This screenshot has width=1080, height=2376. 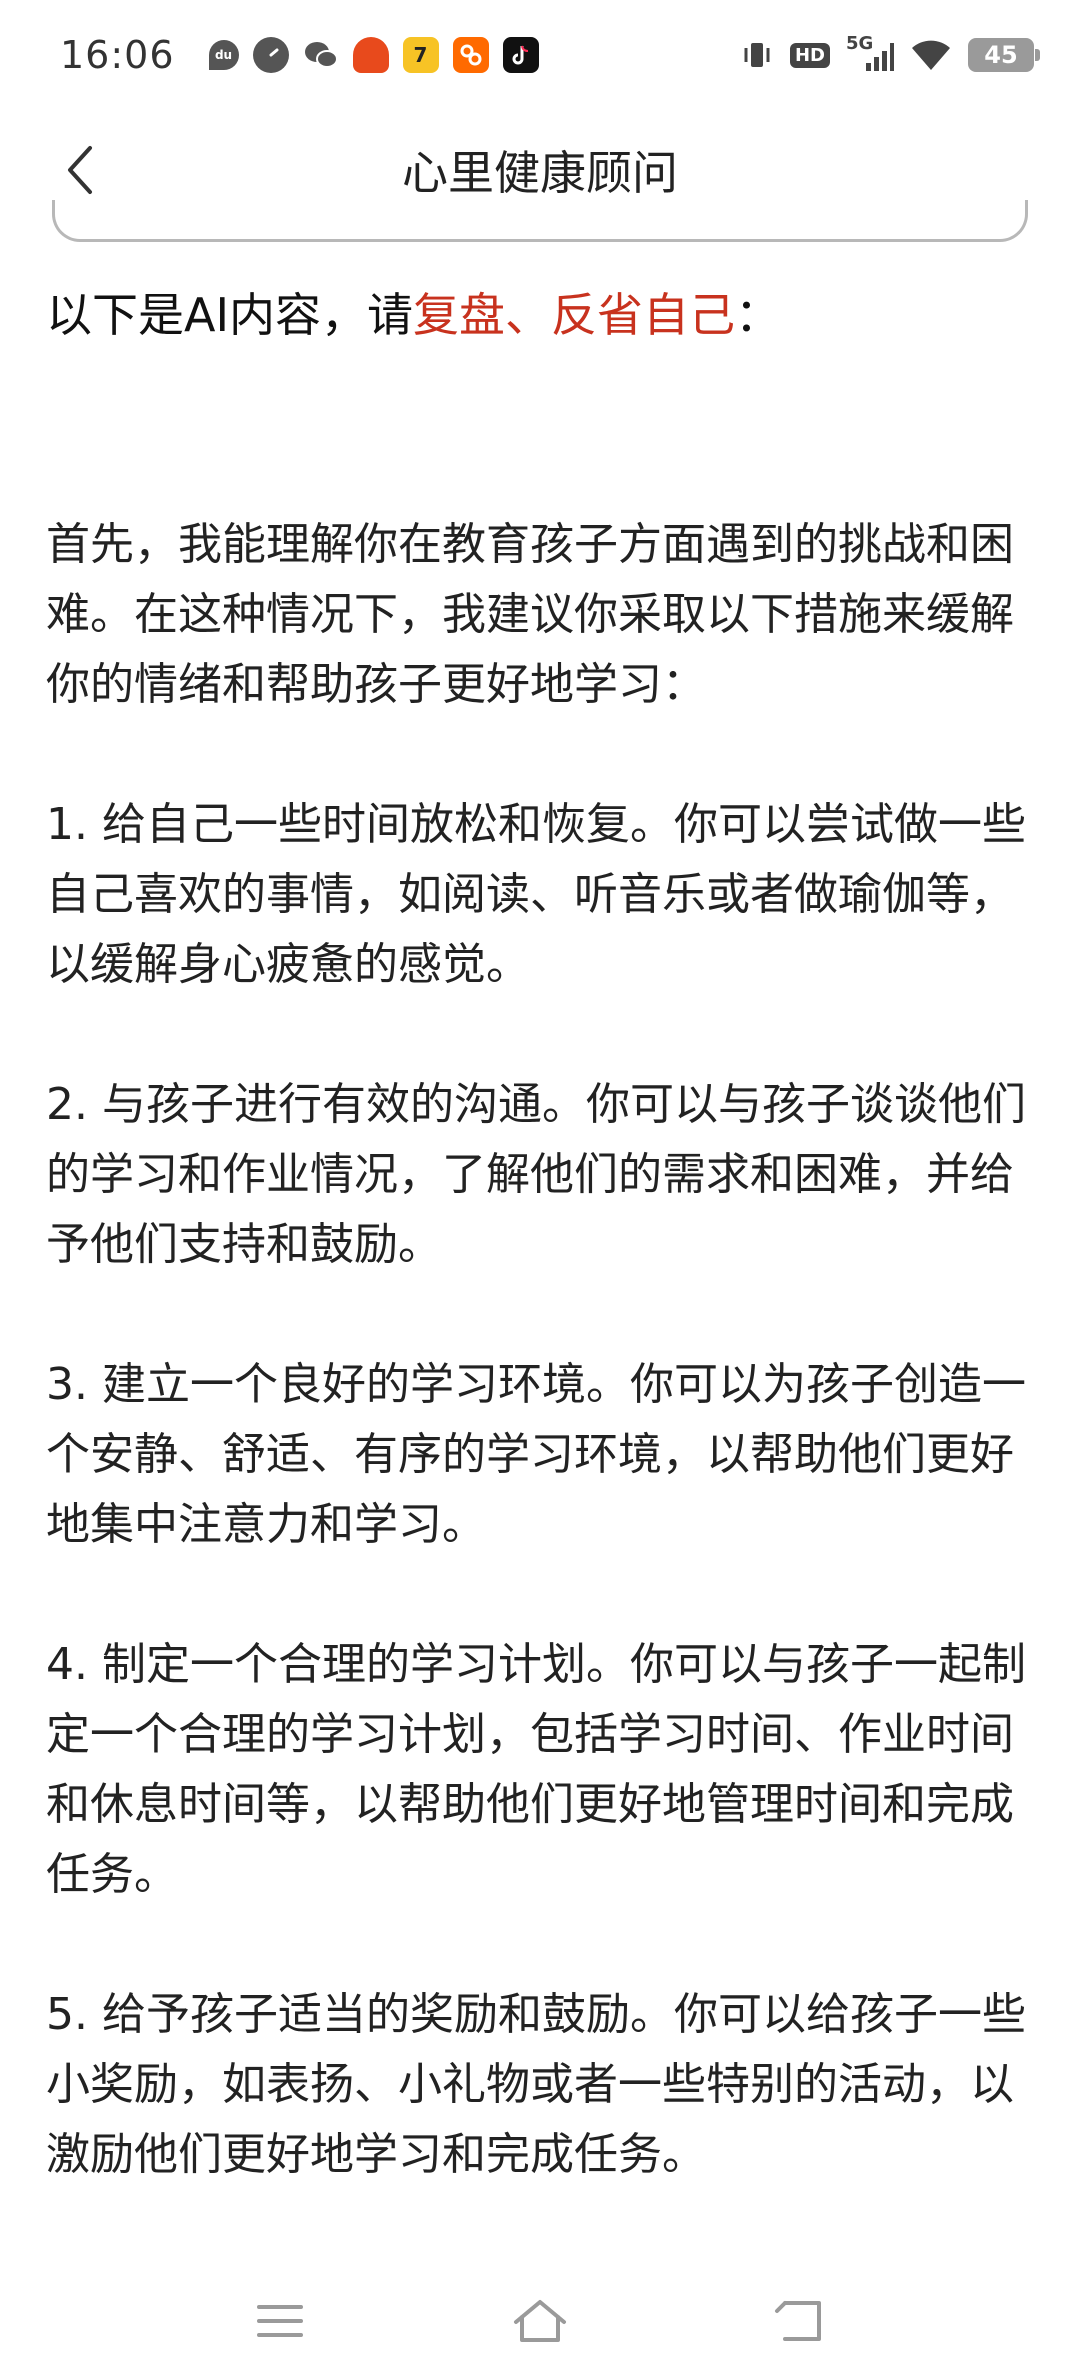 What do you see at coordinates (230, 315) in the screenshot?
I see `intro-prefix: 以下是AI内容，请` at bounding box center [230, 315].